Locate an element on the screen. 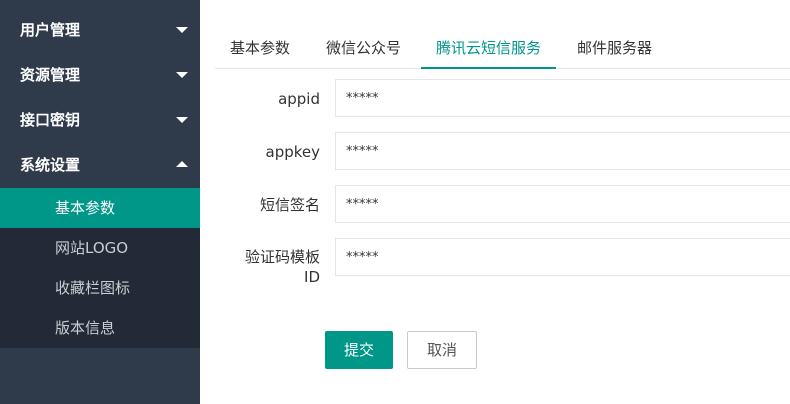  tab-mail-server: 邮件服务器 is located at coordinates (614, 48).